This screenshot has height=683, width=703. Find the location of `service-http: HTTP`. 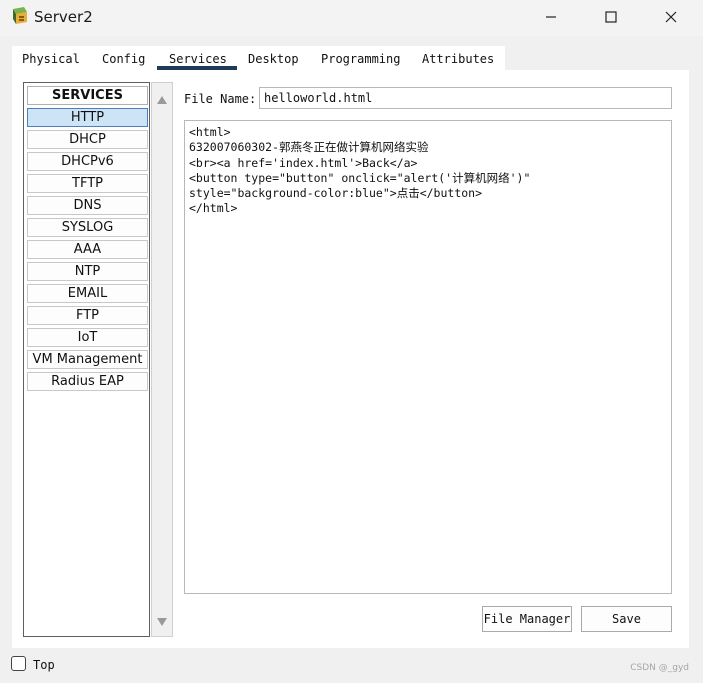

service-http: HTTP is located at coordinates (87, 117).